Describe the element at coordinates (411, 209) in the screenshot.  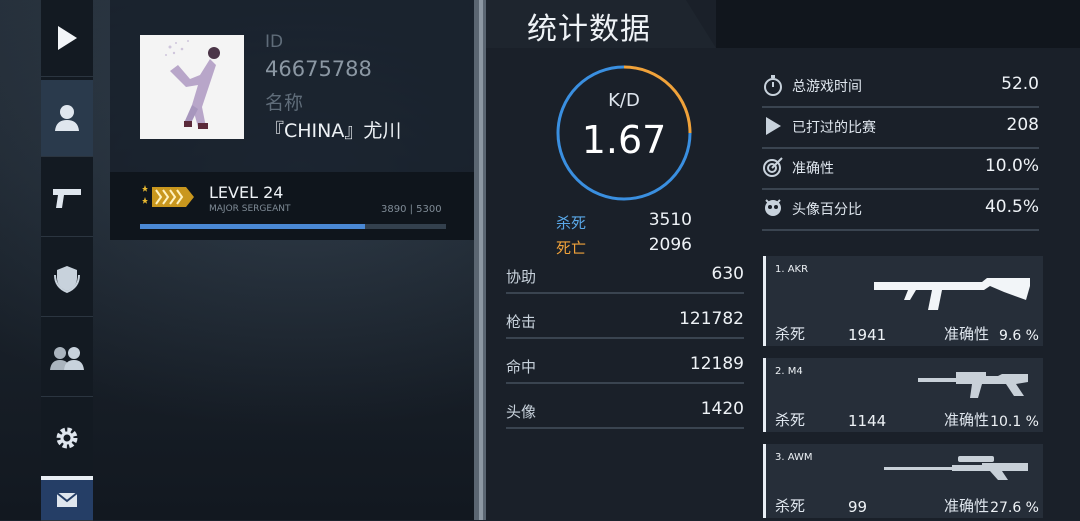
I see `xp-text: 3890 | 5300` at that location.